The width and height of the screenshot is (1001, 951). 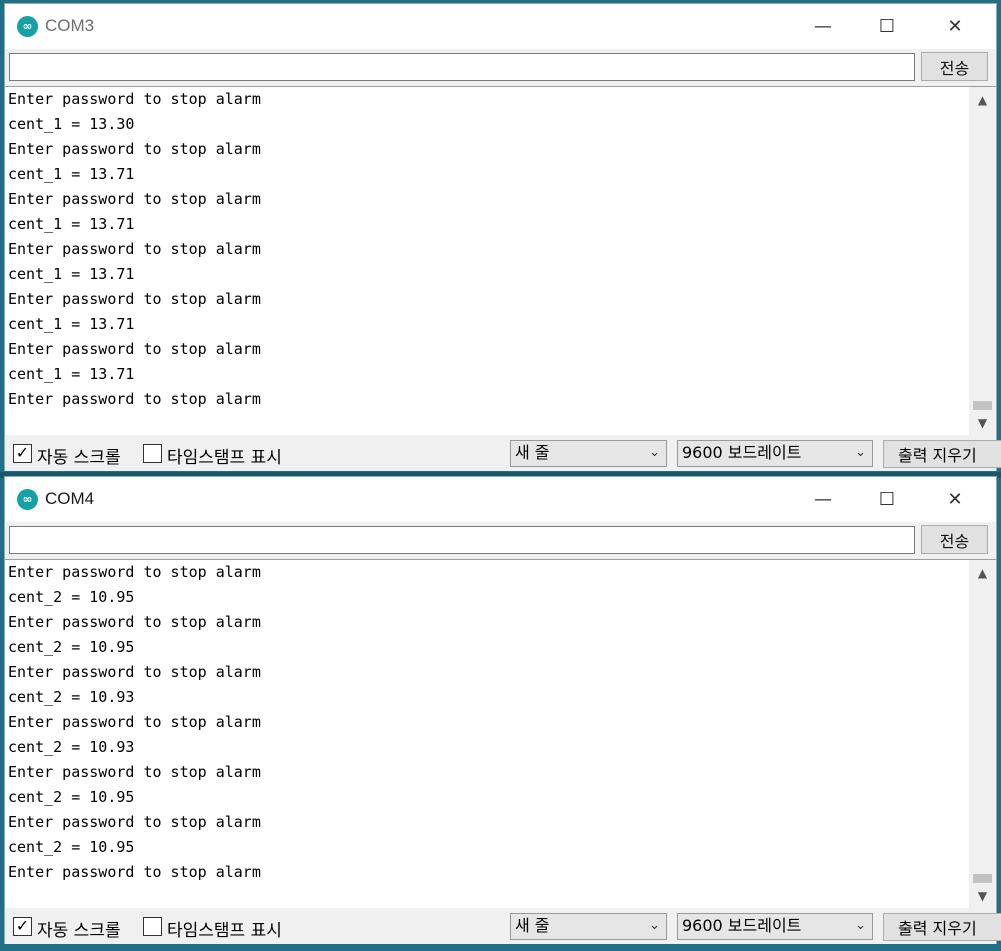 I want to click on window-title: COM3, so click(x=70, y=25).